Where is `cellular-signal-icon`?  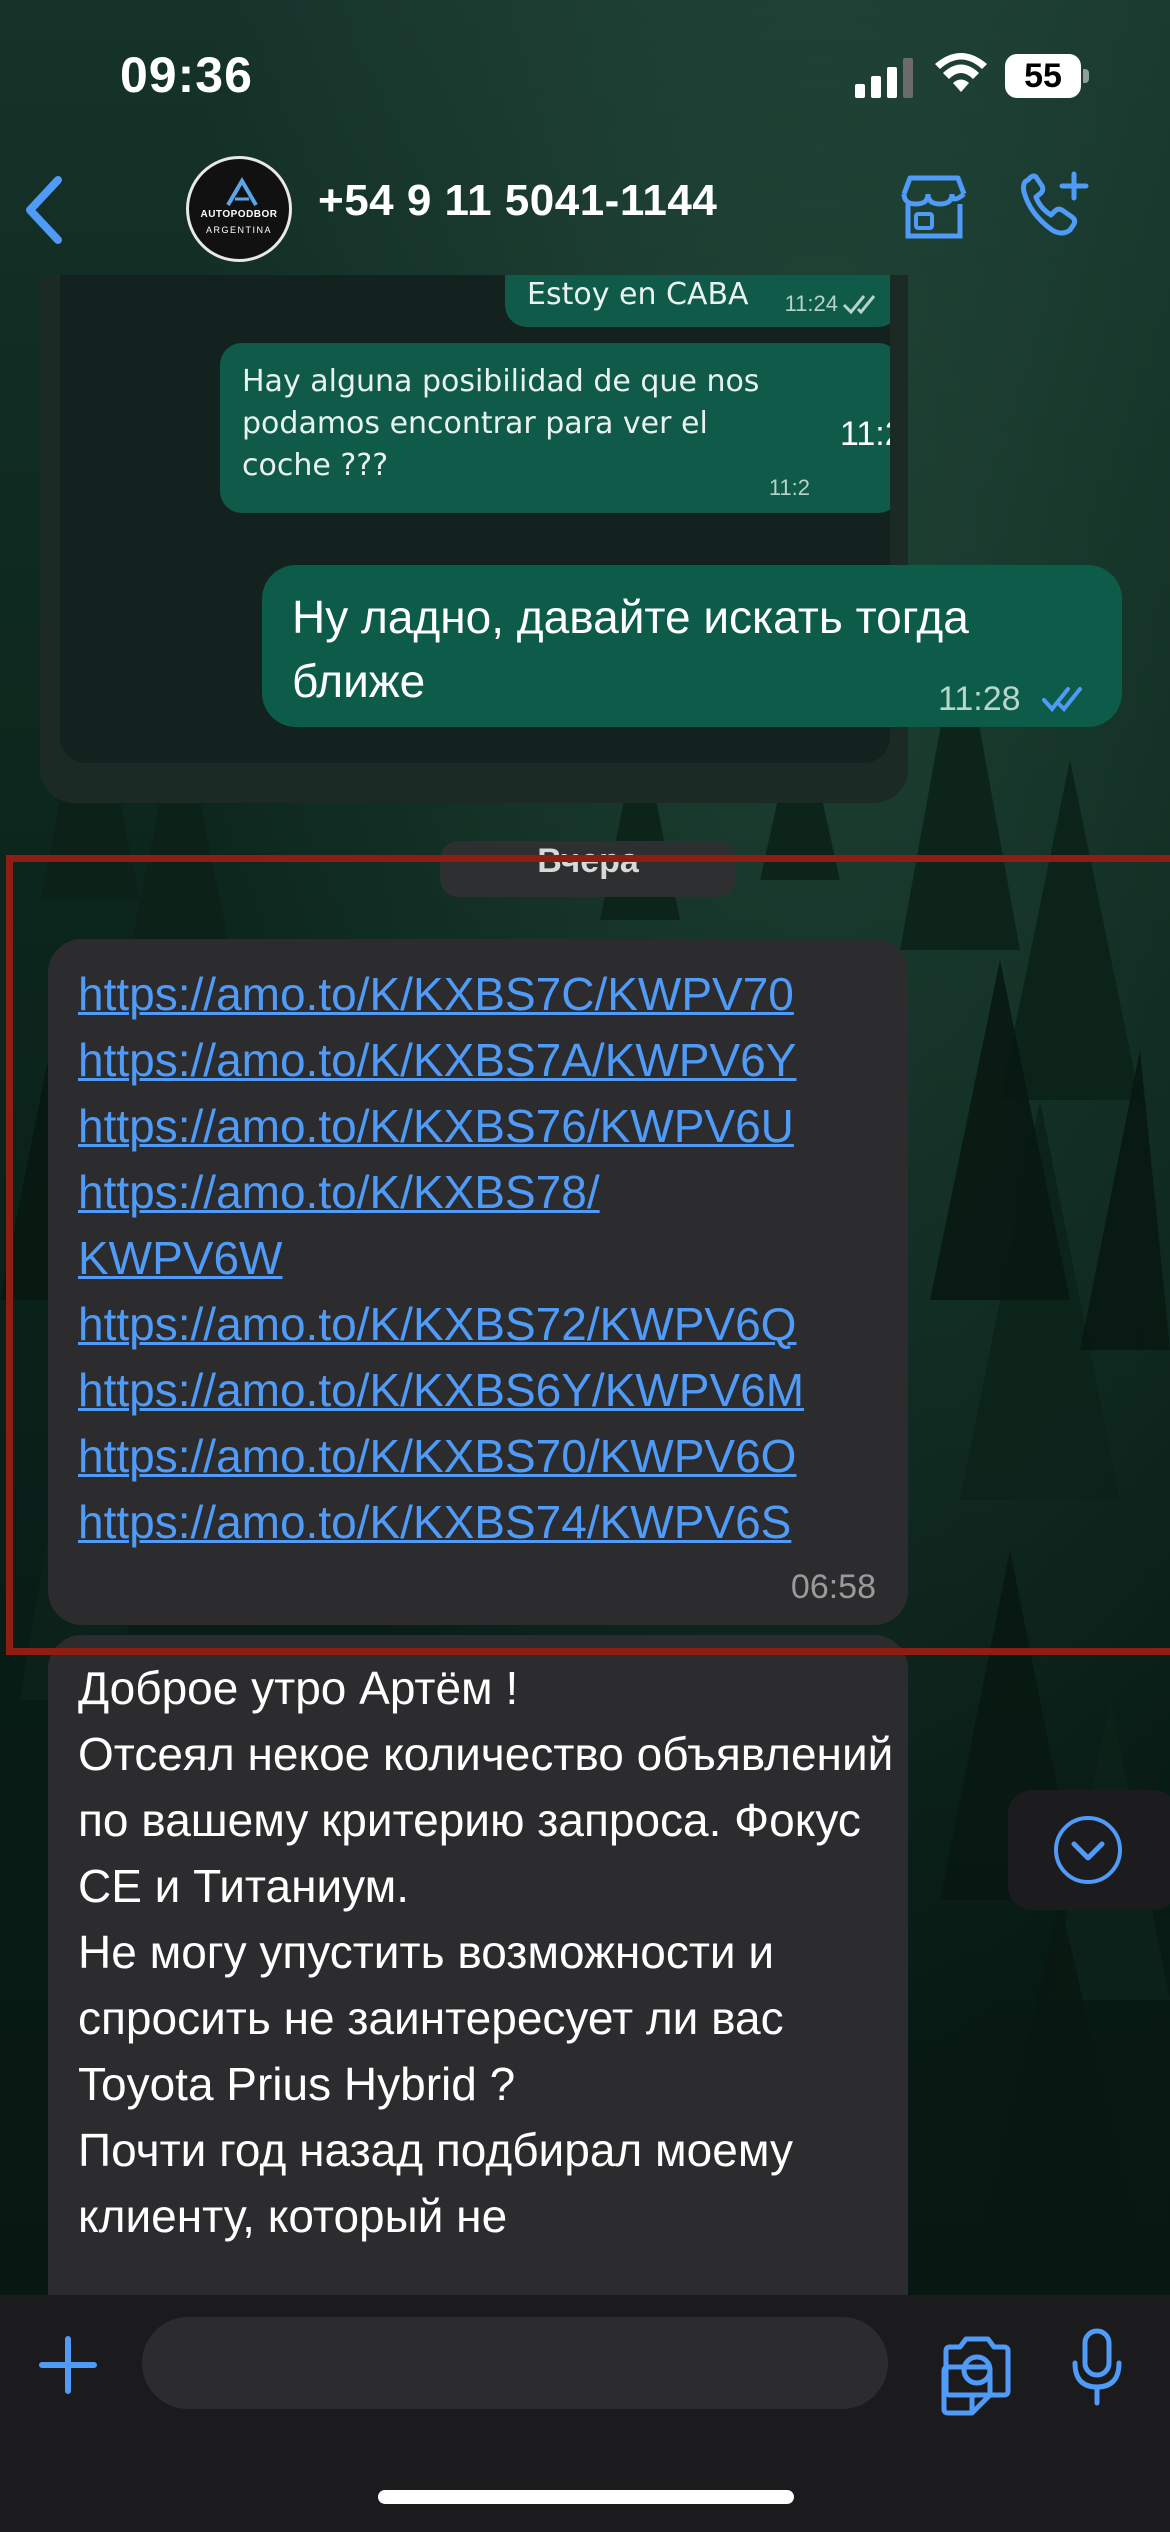
cellular-signal-icon is located at coordinates (884, 78).